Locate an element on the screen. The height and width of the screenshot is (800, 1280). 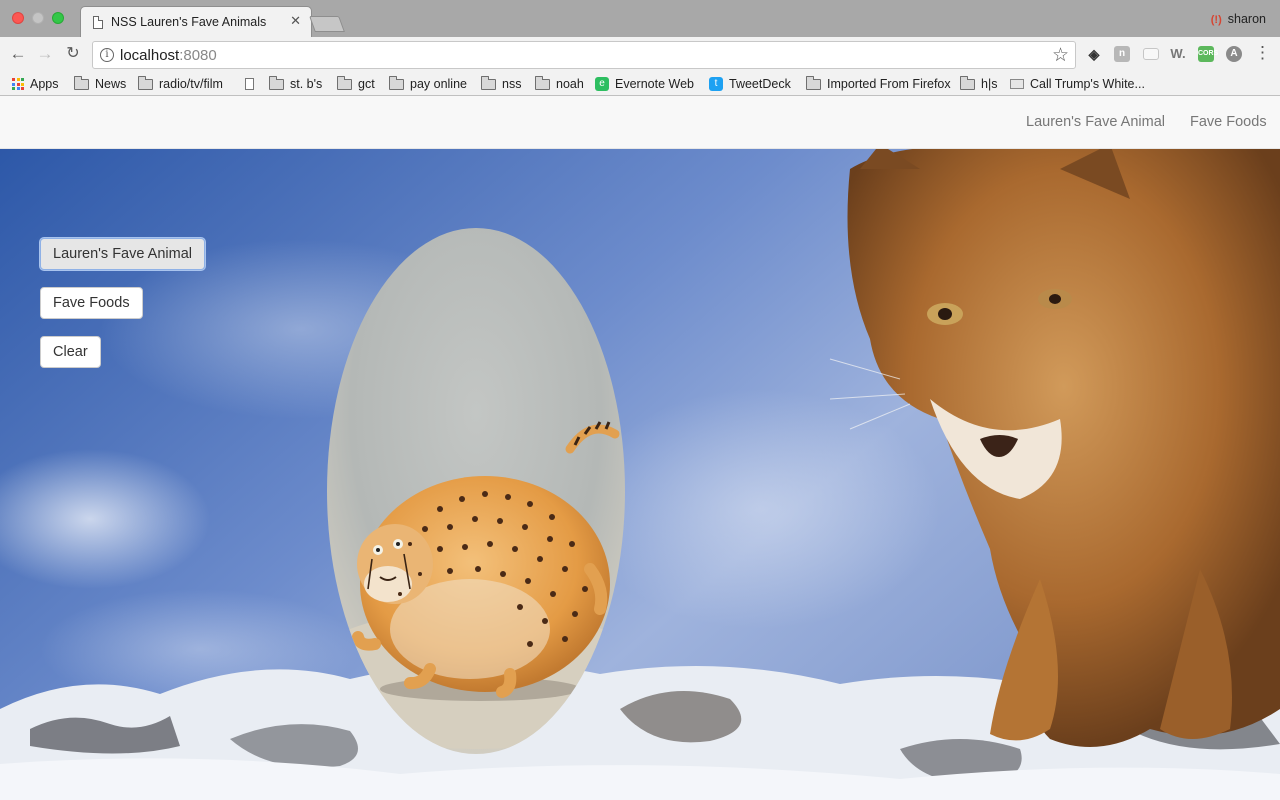
apps-grid-icon is located at coordinates (18, 84).